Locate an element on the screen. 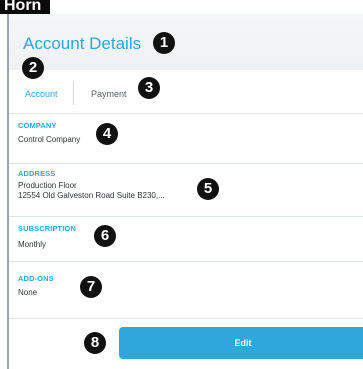  callout-badge-3: 3 is located at coordinates (149, 88).